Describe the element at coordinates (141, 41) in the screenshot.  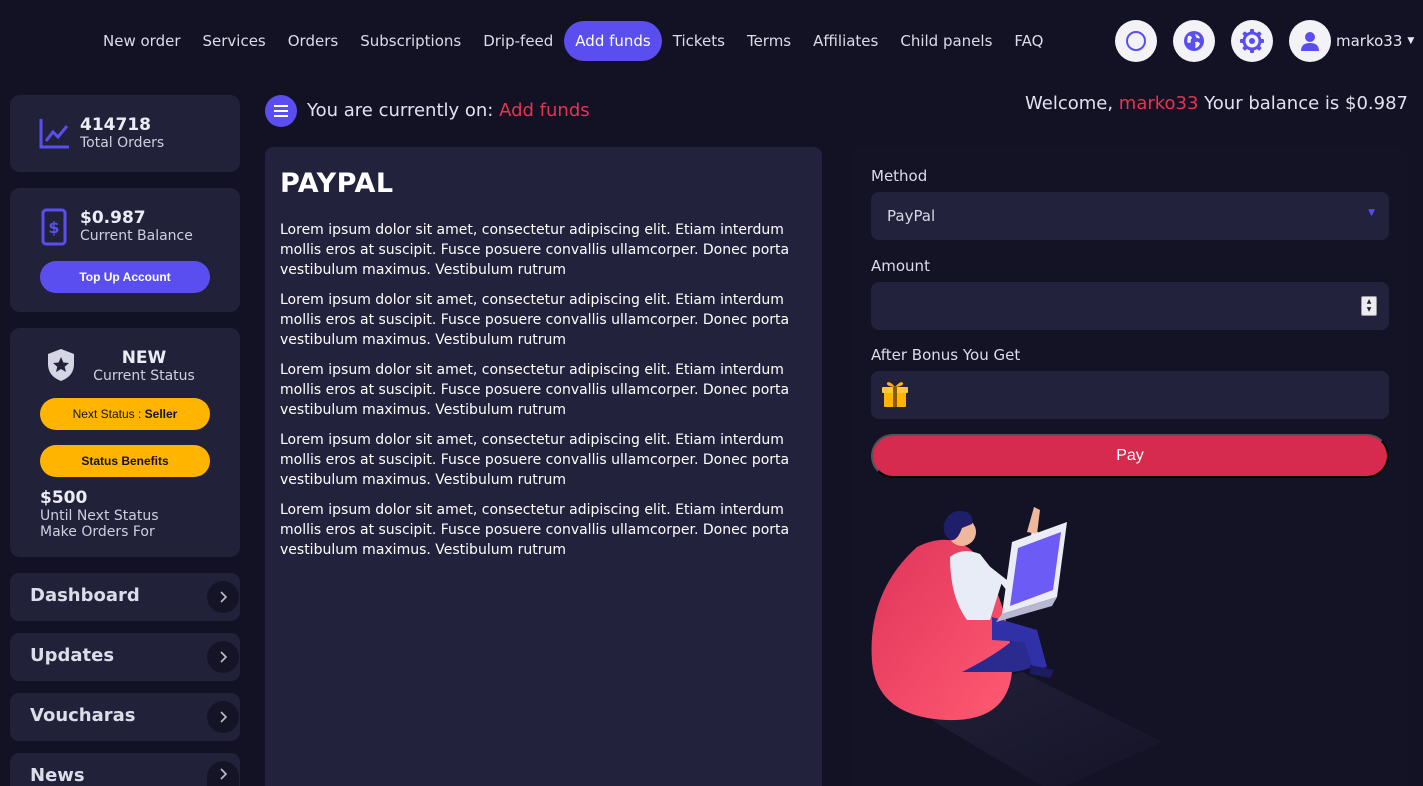
I see `nav-new-order: New order` at that location.